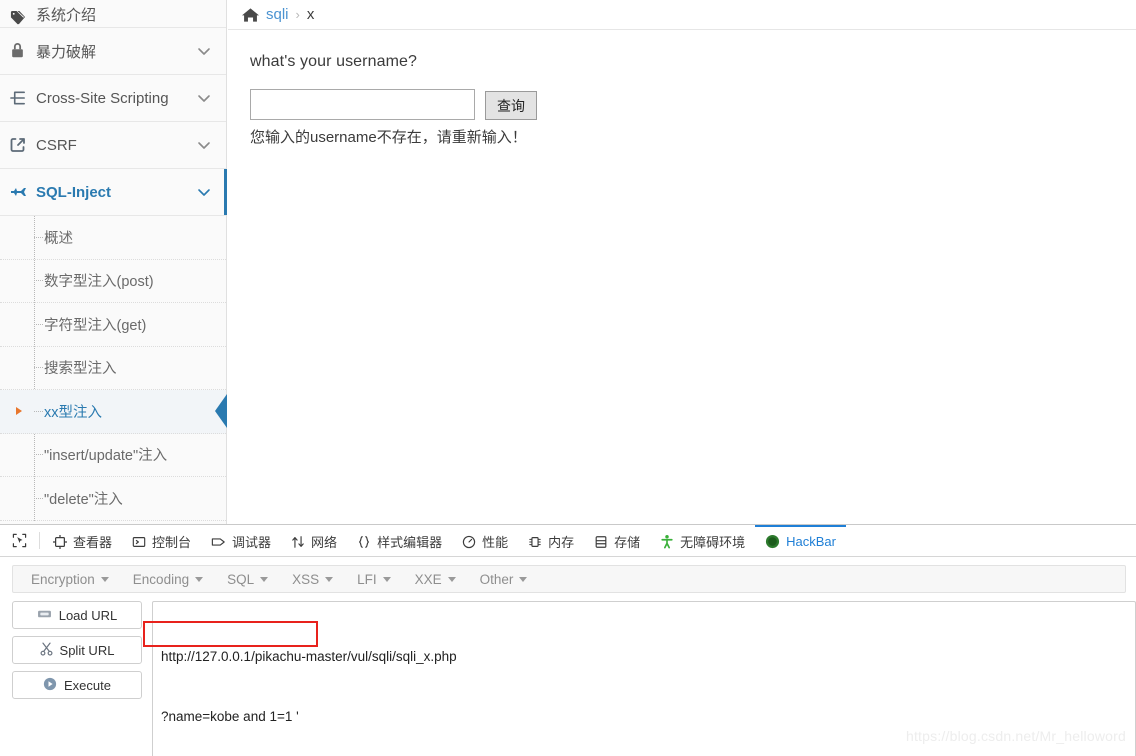 The height and width of the screenshot is (756, 1136). Describe the element at coordinates (334, 61) in the screenshot. I see `page-title: what's your username?` at that location.